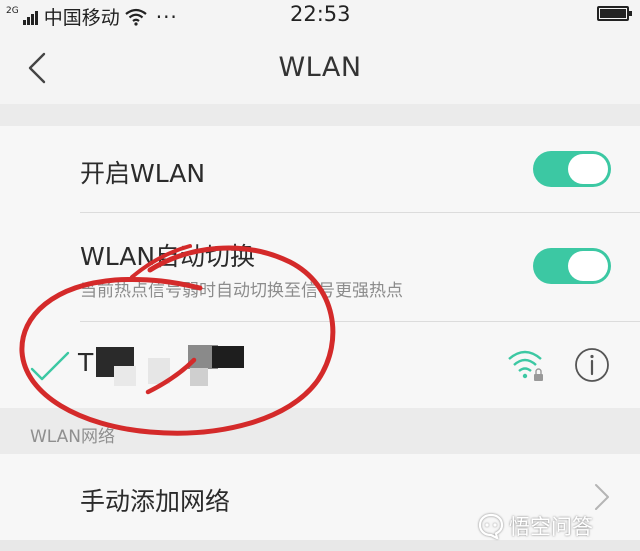 This screenshot has height=551, width=640. What do you see at coordinates (320, 115) in the screenshot?
I see `section-gap` at bounding box center [320, 115].